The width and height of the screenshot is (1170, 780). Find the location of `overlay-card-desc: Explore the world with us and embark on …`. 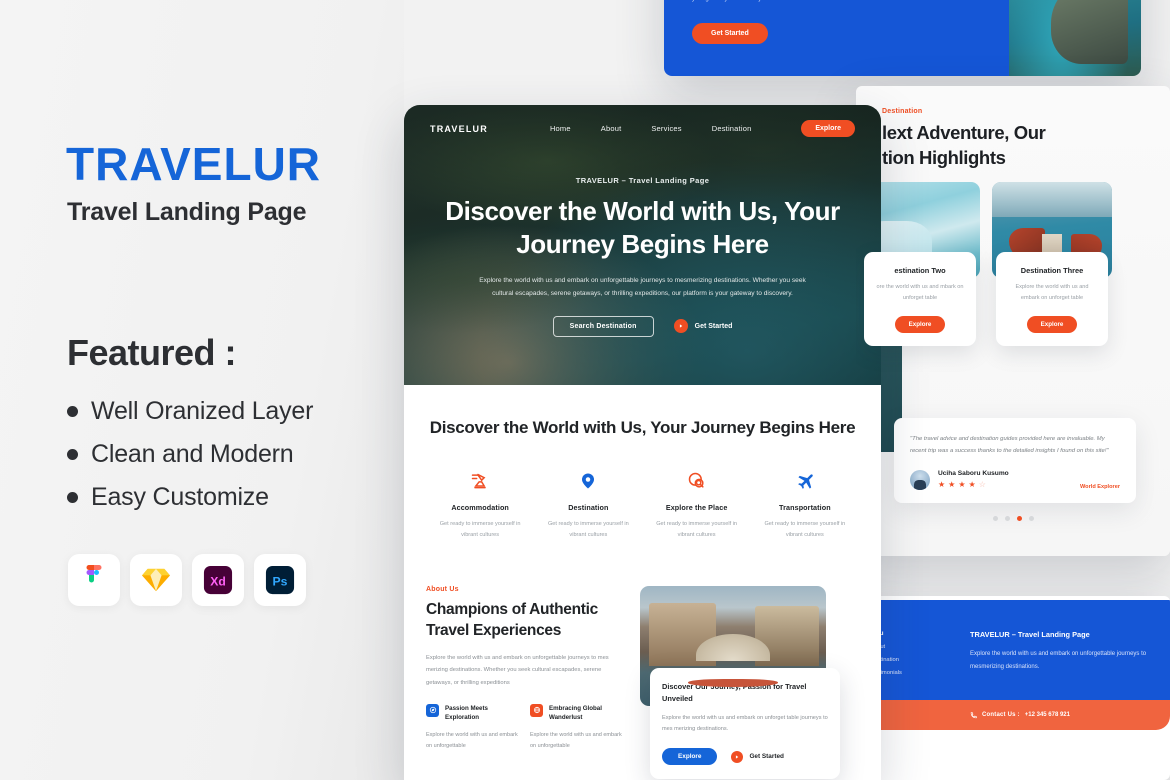

overlay-card-desc: Explore the world with us and embark on … is located at coordinates (745, 724).